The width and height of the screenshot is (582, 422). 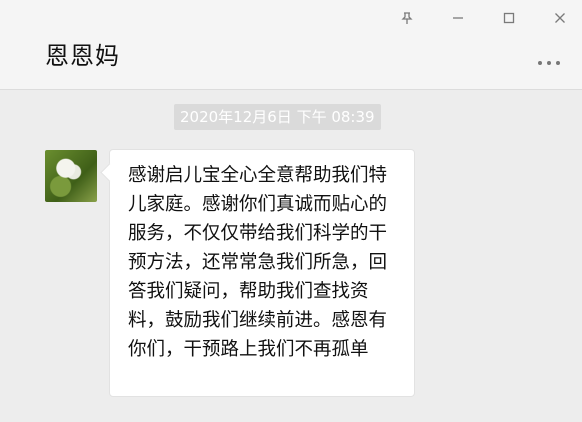 I want to click on pin-icon, so click(x=407, y=18).